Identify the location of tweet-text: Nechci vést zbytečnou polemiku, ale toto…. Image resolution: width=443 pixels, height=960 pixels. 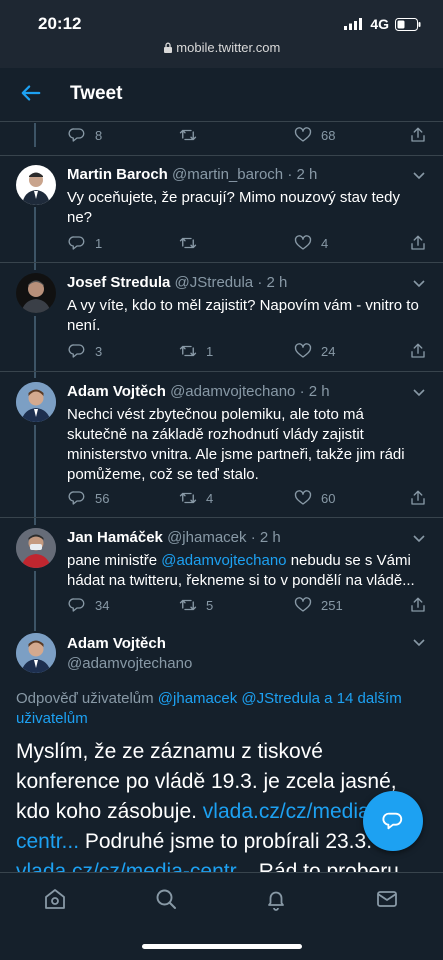
(236, 444).